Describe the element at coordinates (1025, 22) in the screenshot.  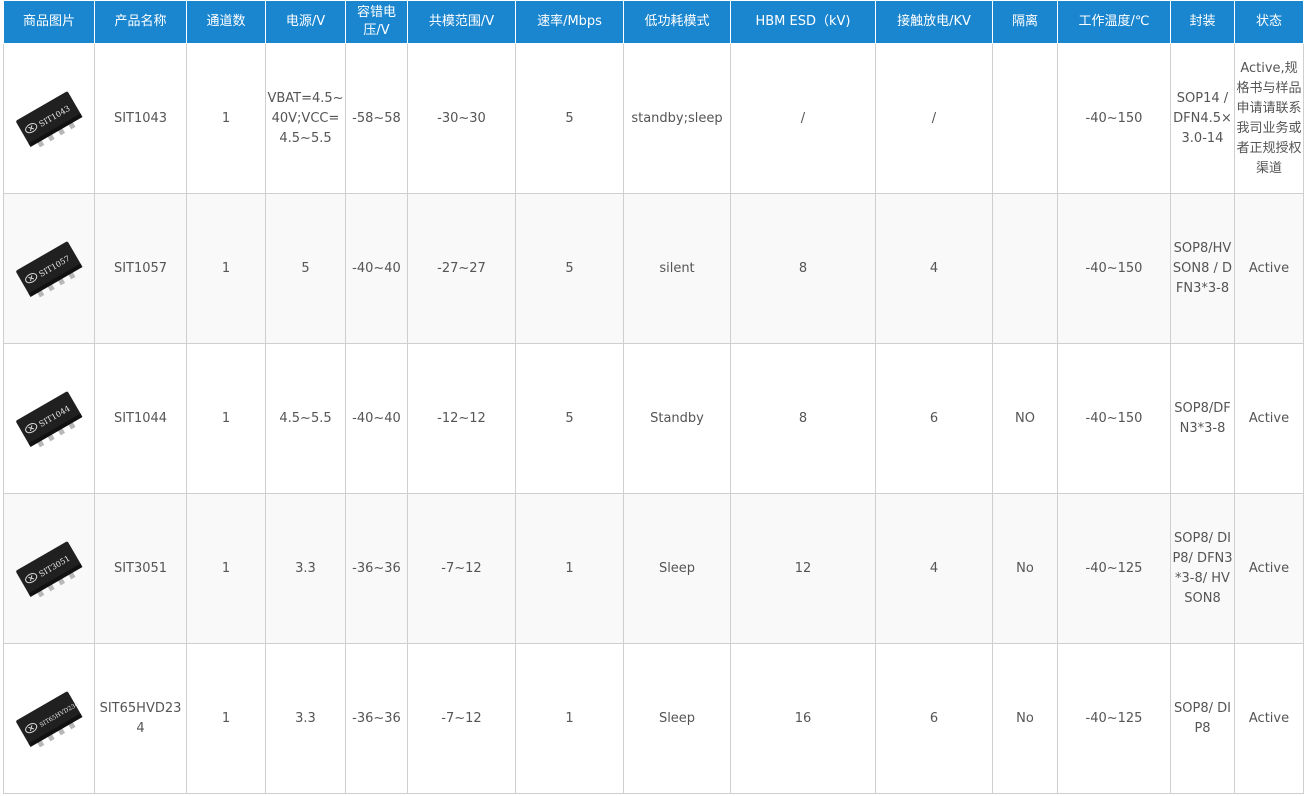
I see `header-isolation: 隔离` at that location.